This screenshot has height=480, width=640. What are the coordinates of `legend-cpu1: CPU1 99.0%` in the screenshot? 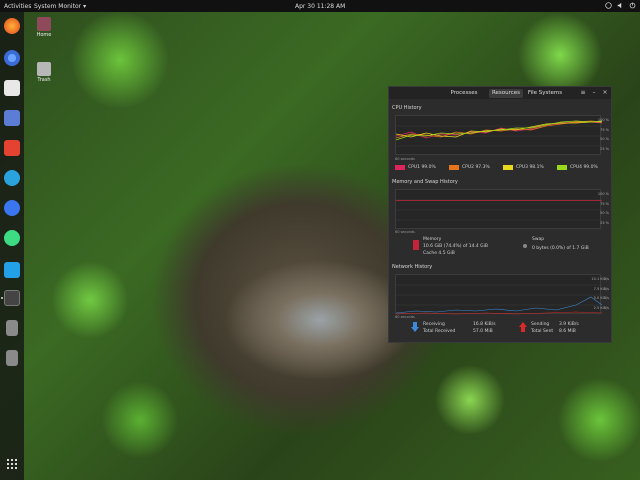 It's located at (420, 167).